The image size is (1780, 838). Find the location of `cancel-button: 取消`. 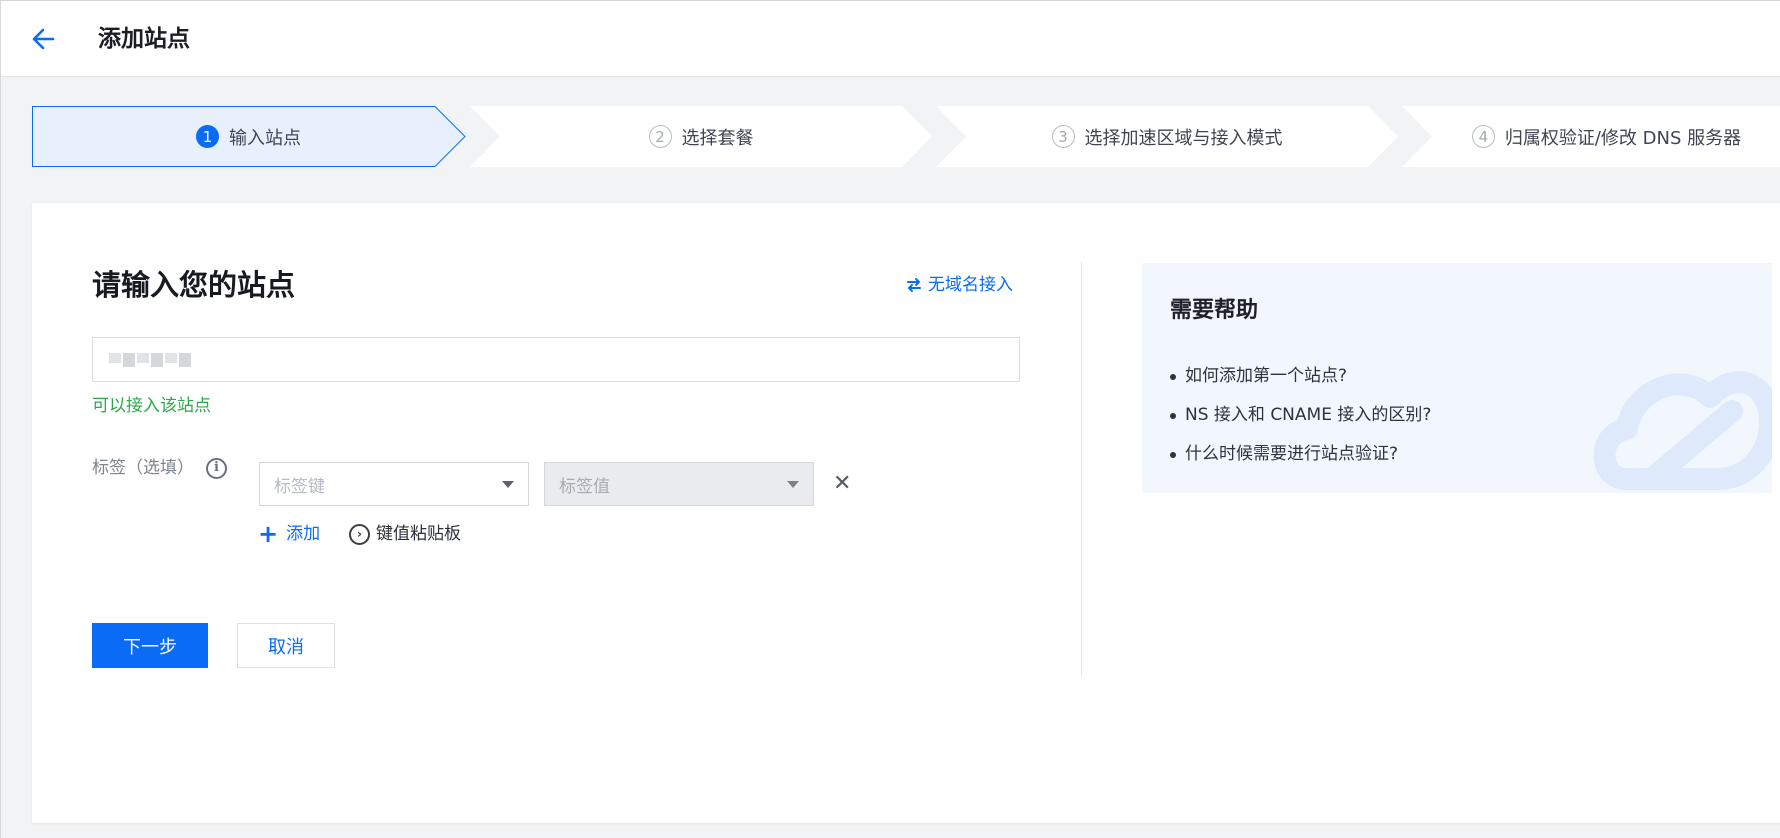

cancel-button: 取消 is located at coordinates (286, 645).